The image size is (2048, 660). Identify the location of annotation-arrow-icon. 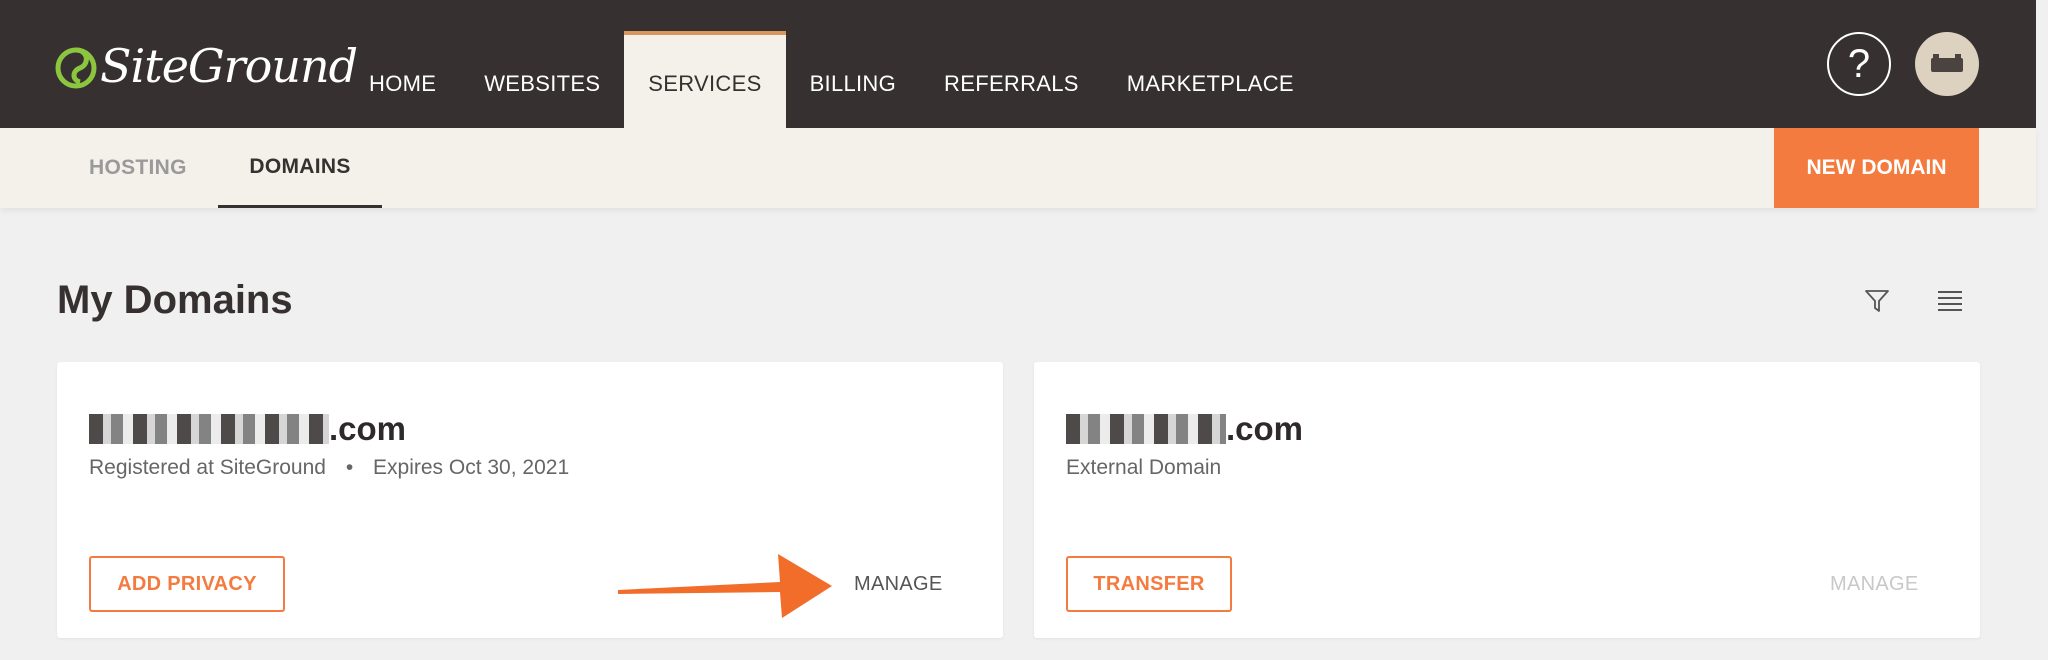
(725, 586).